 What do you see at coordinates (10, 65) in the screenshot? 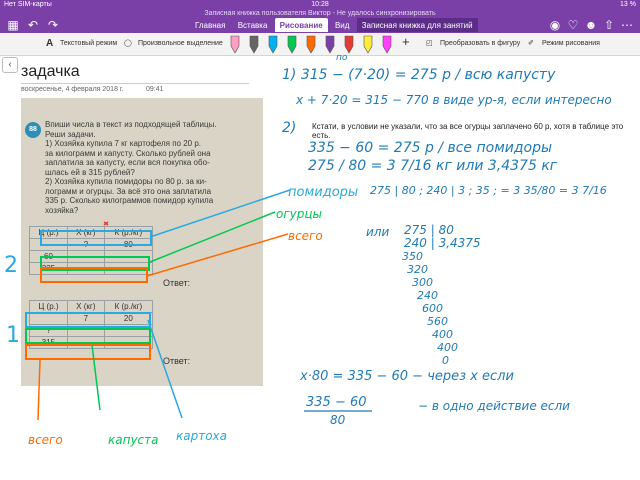
I see `back-button: ‹` at bounding box center [10, 65].